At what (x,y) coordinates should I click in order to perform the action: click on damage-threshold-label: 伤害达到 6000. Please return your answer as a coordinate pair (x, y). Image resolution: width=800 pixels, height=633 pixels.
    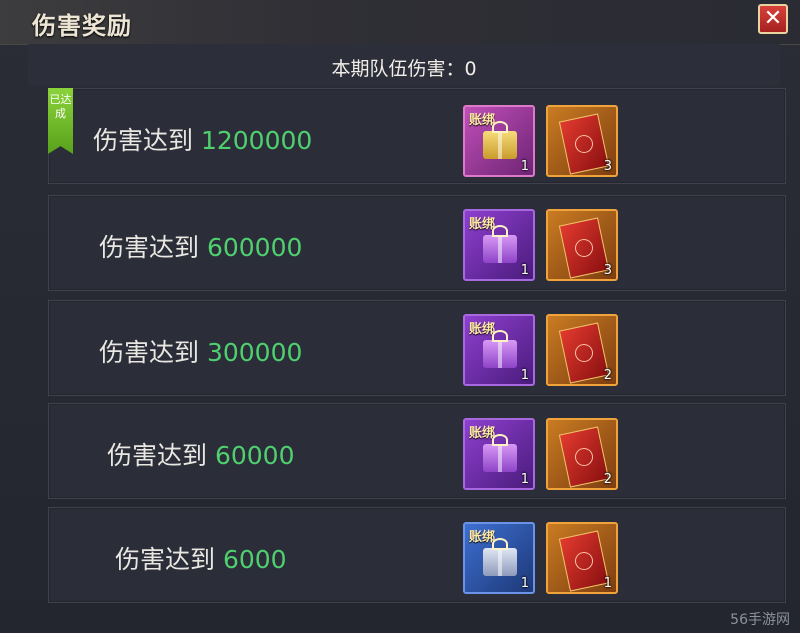
    Looking at the image, I should click on (201, 558).